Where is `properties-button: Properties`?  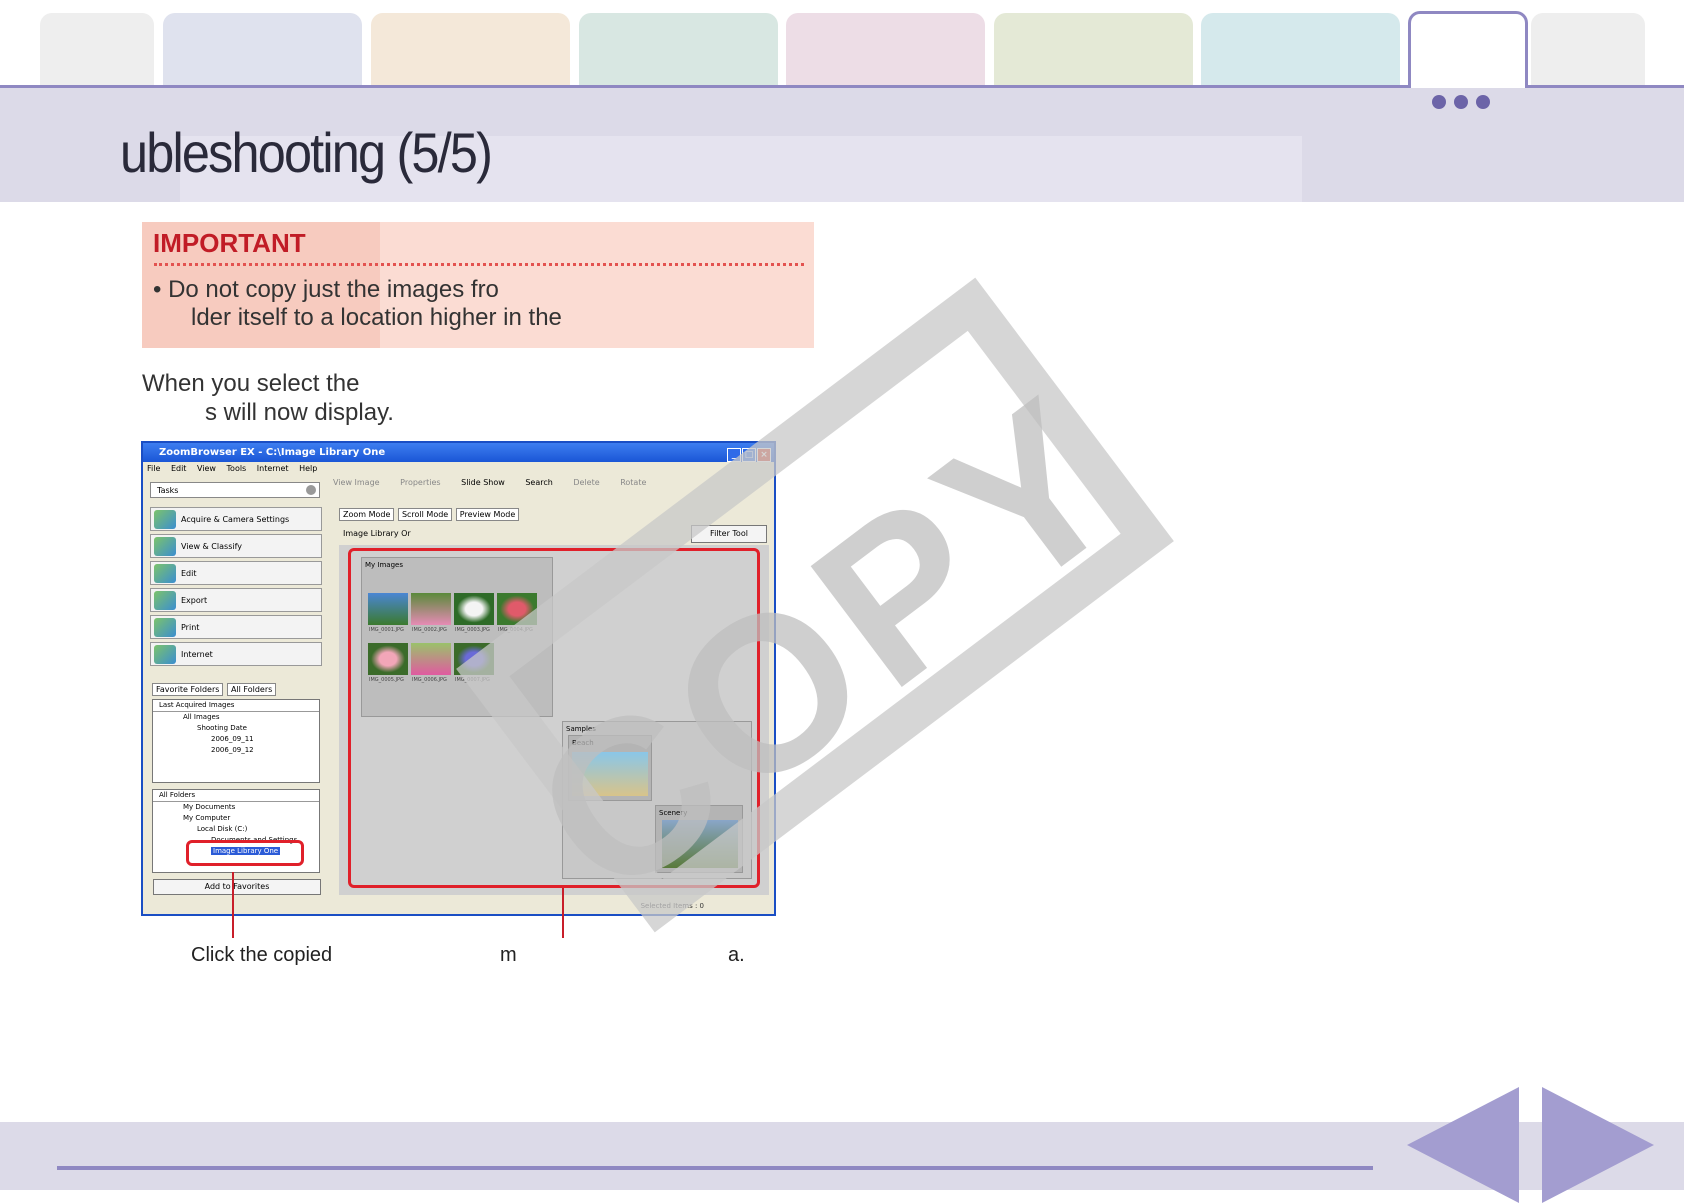
properties-button: Properties is located at coordinates (420, 482).